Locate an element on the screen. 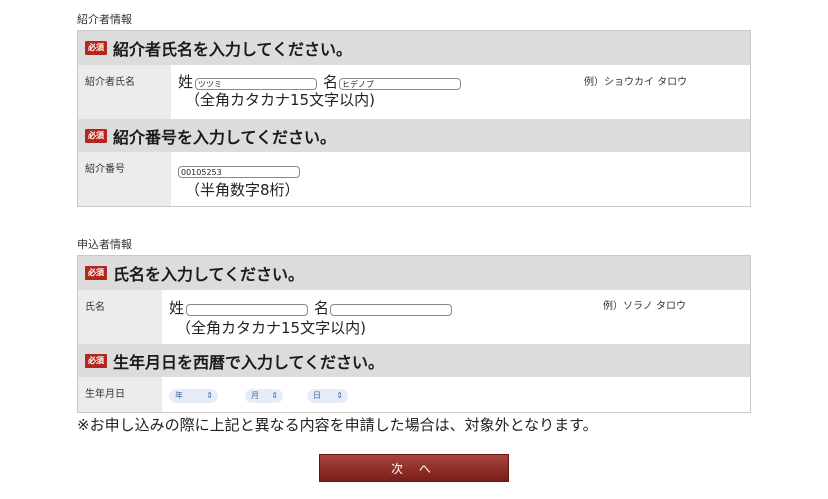 The height and width of the screenshot is (499, 828). applicant-name-question-text: 氏名を入力してください。 is located at coordinates (209, 274).